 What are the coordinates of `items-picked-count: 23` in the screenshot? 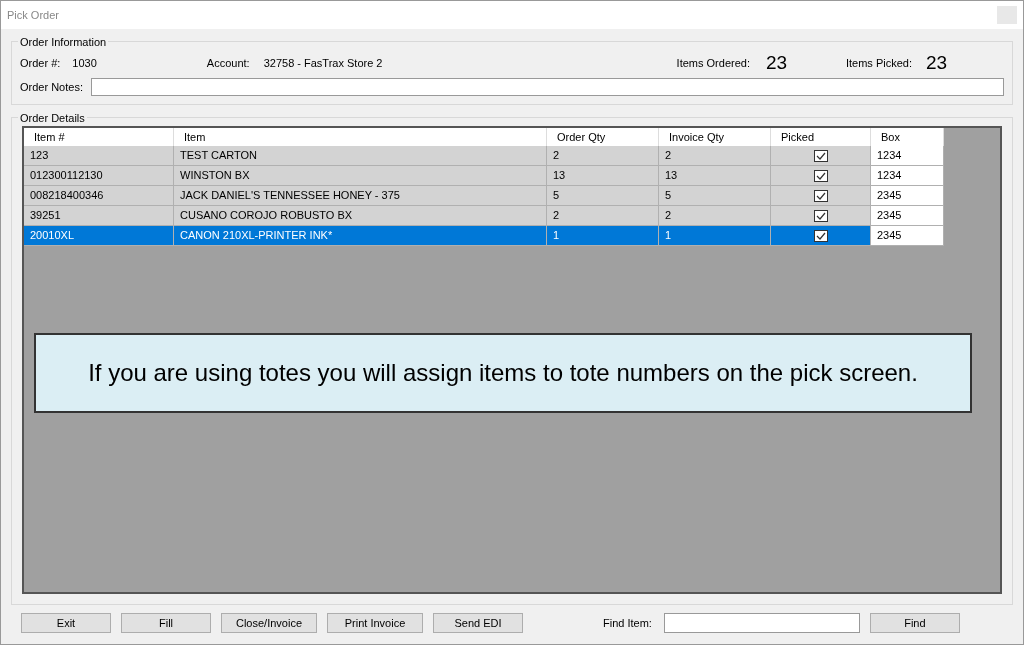 It's located at (937, 62).